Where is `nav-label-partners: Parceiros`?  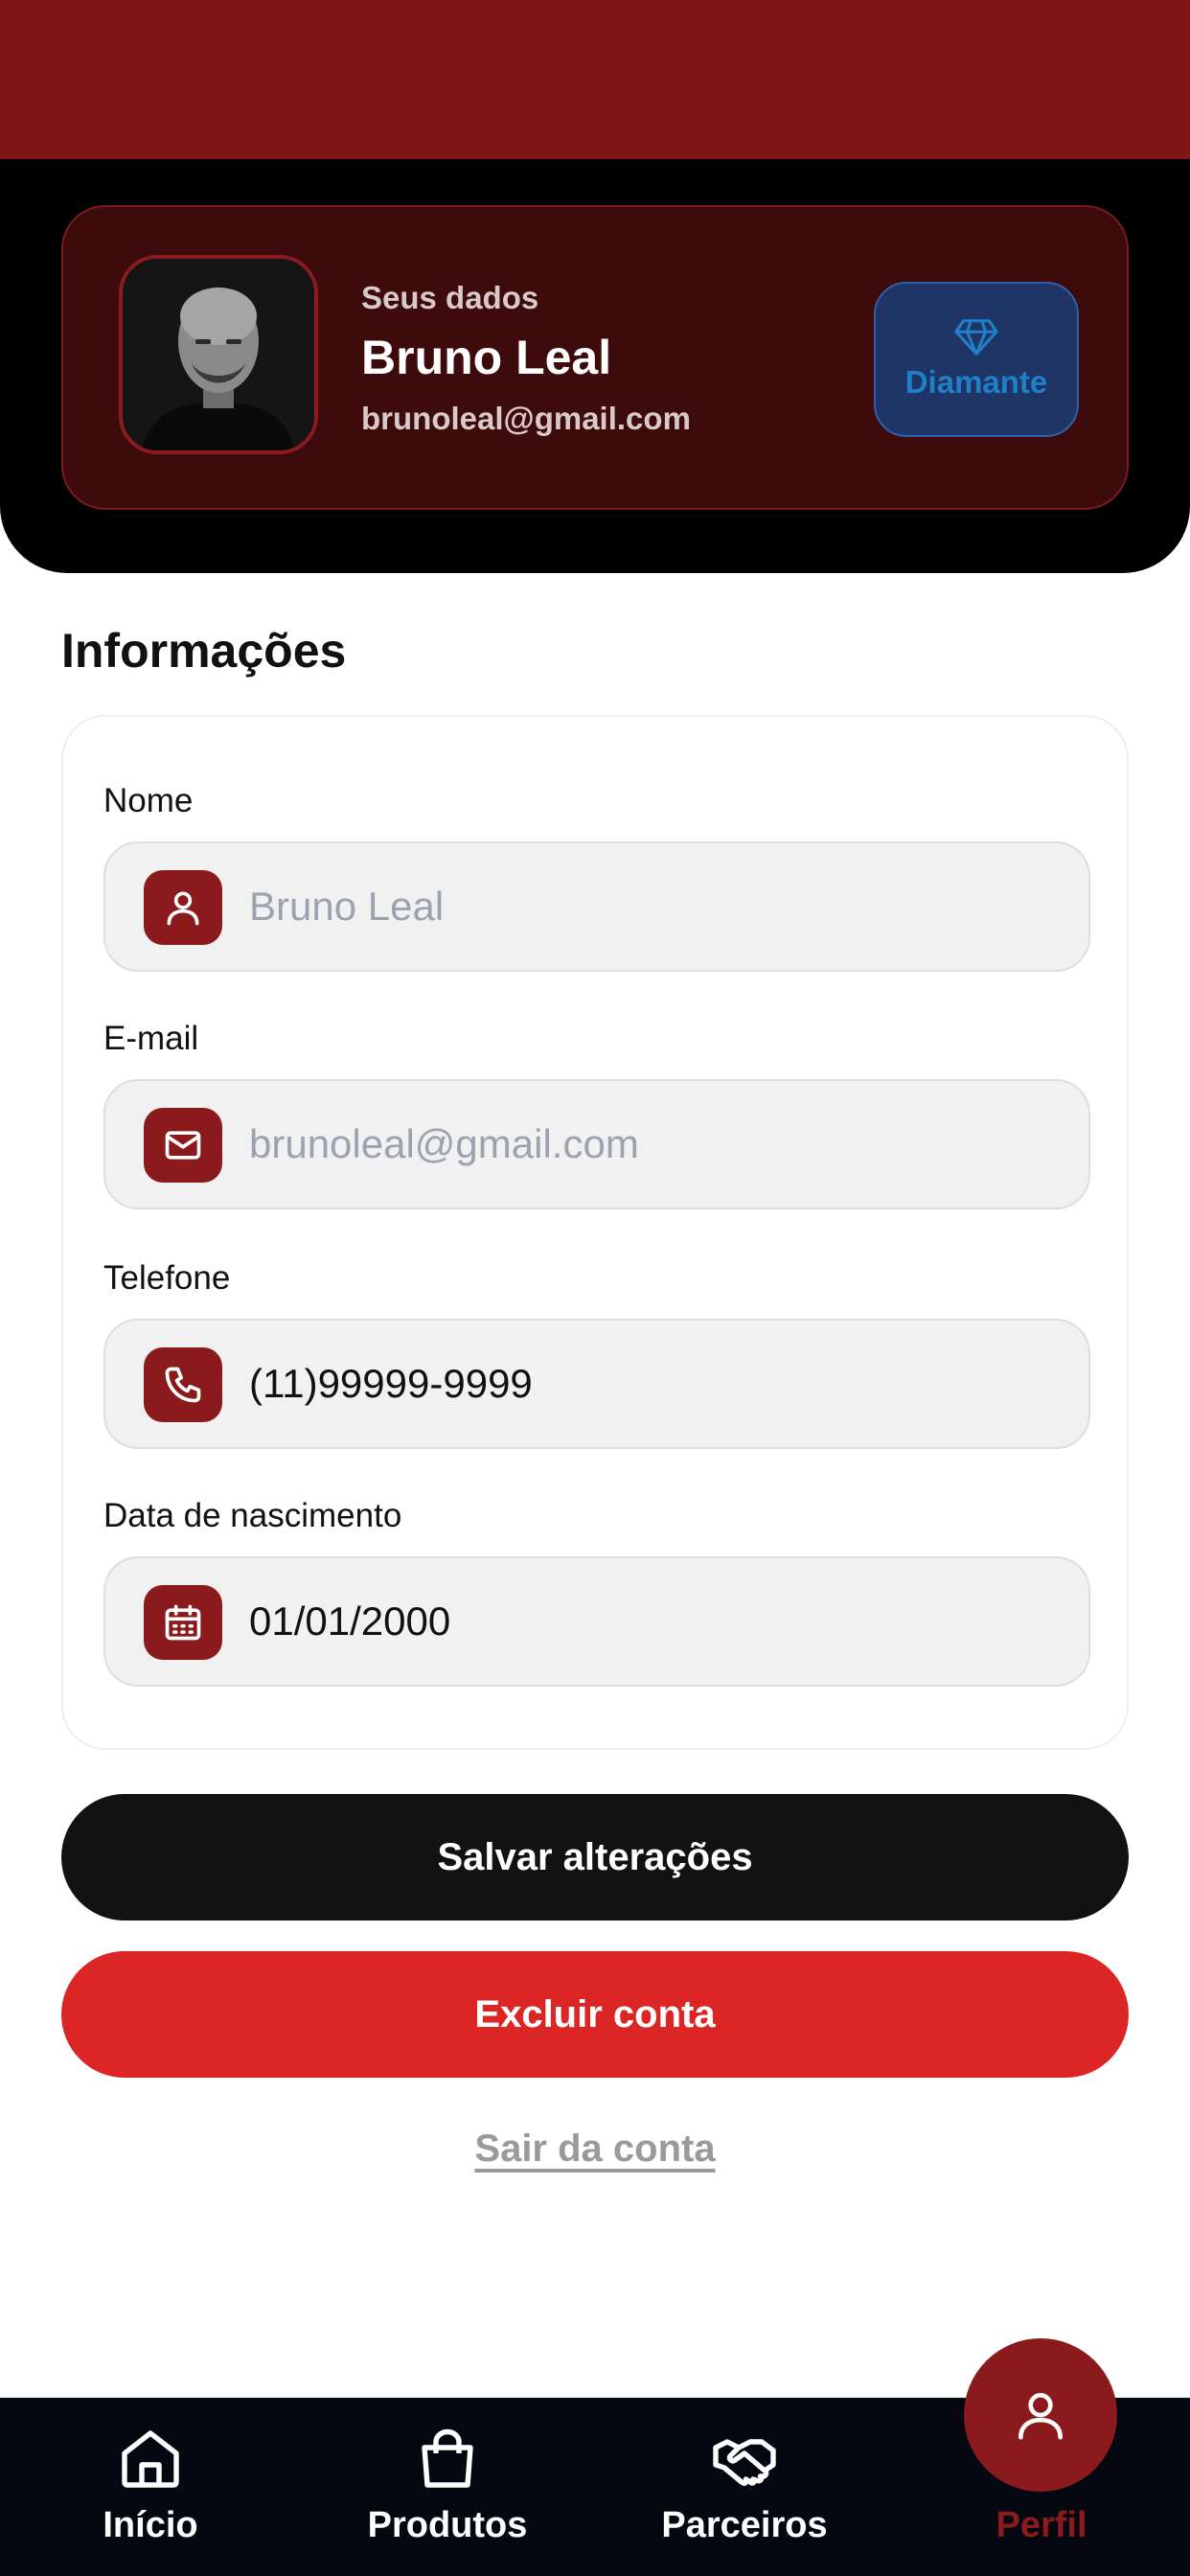 nav-label-partners: Parceiros is located at coordinates (745, 2525).